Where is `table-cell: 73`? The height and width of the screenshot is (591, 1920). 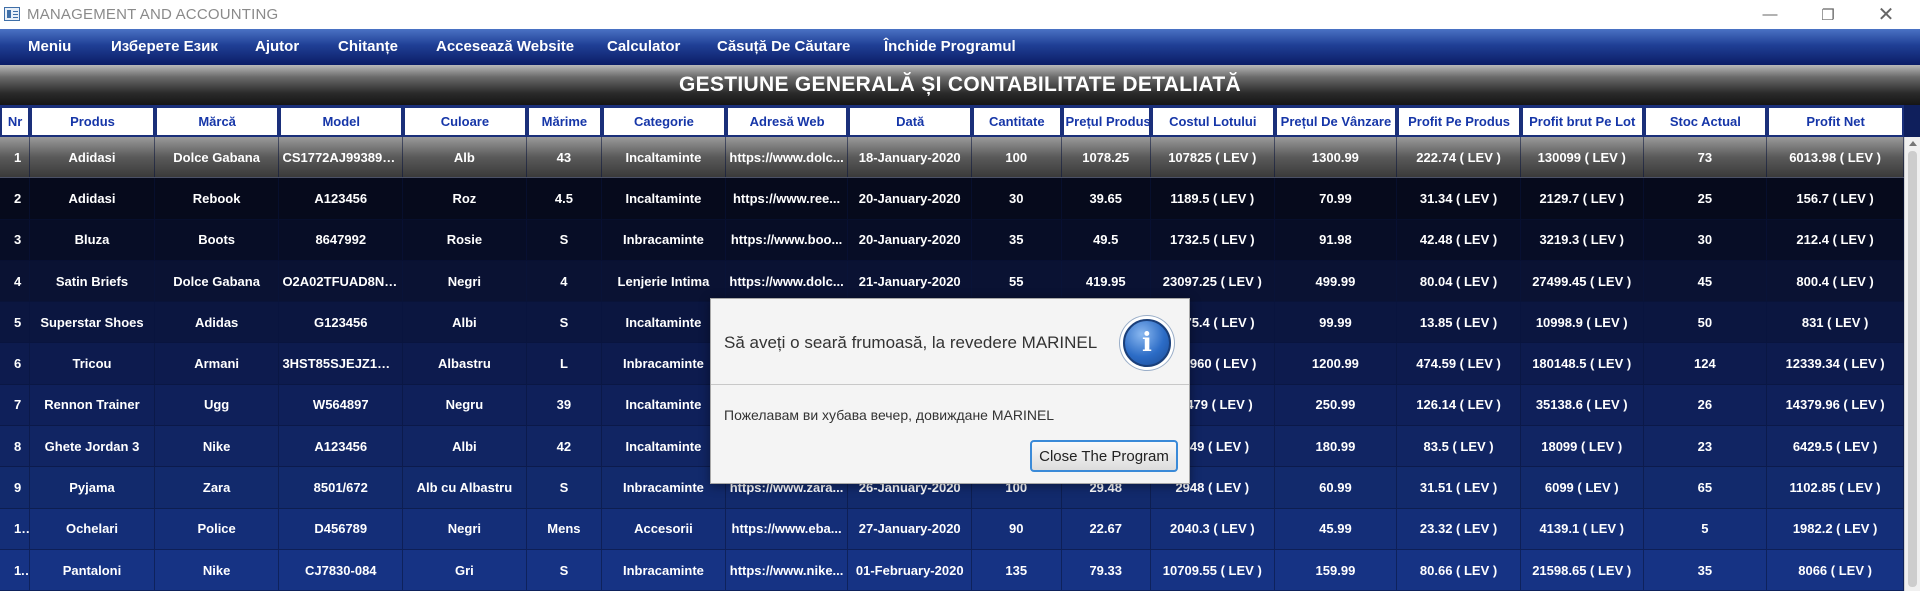
table-cell: 73 is located at coordinates (1705, 158).